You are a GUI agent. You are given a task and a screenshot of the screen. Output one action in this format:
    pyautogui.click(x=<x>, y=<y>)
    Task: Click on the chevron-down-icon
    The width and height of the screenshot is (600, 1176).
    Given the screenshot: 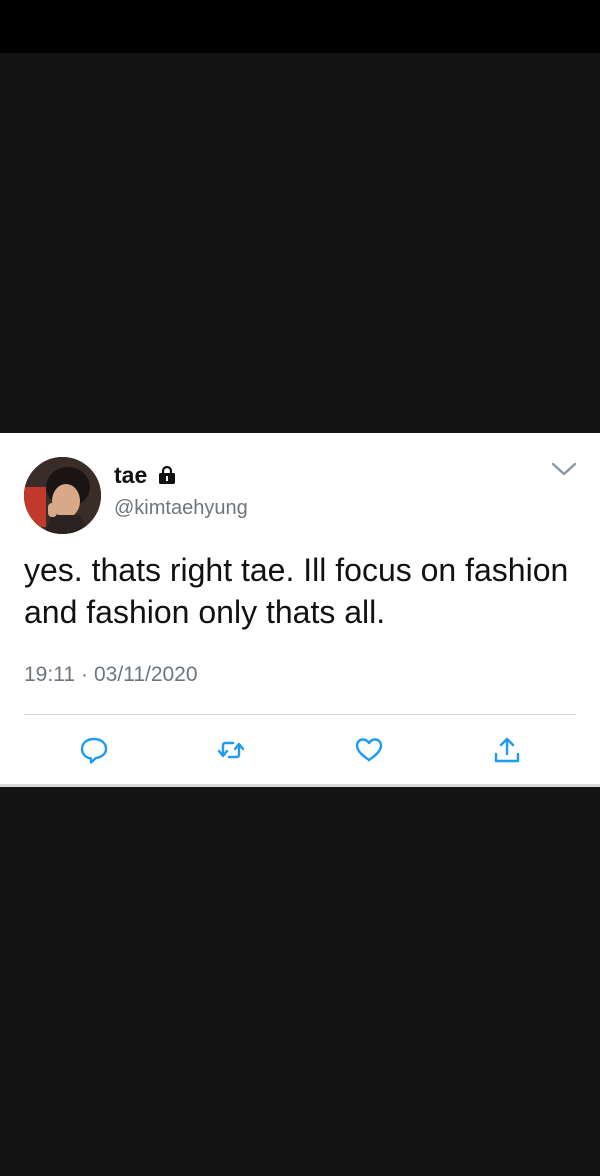 What is the action you would take?
    pyautogui.click(x=564, y=469)
    